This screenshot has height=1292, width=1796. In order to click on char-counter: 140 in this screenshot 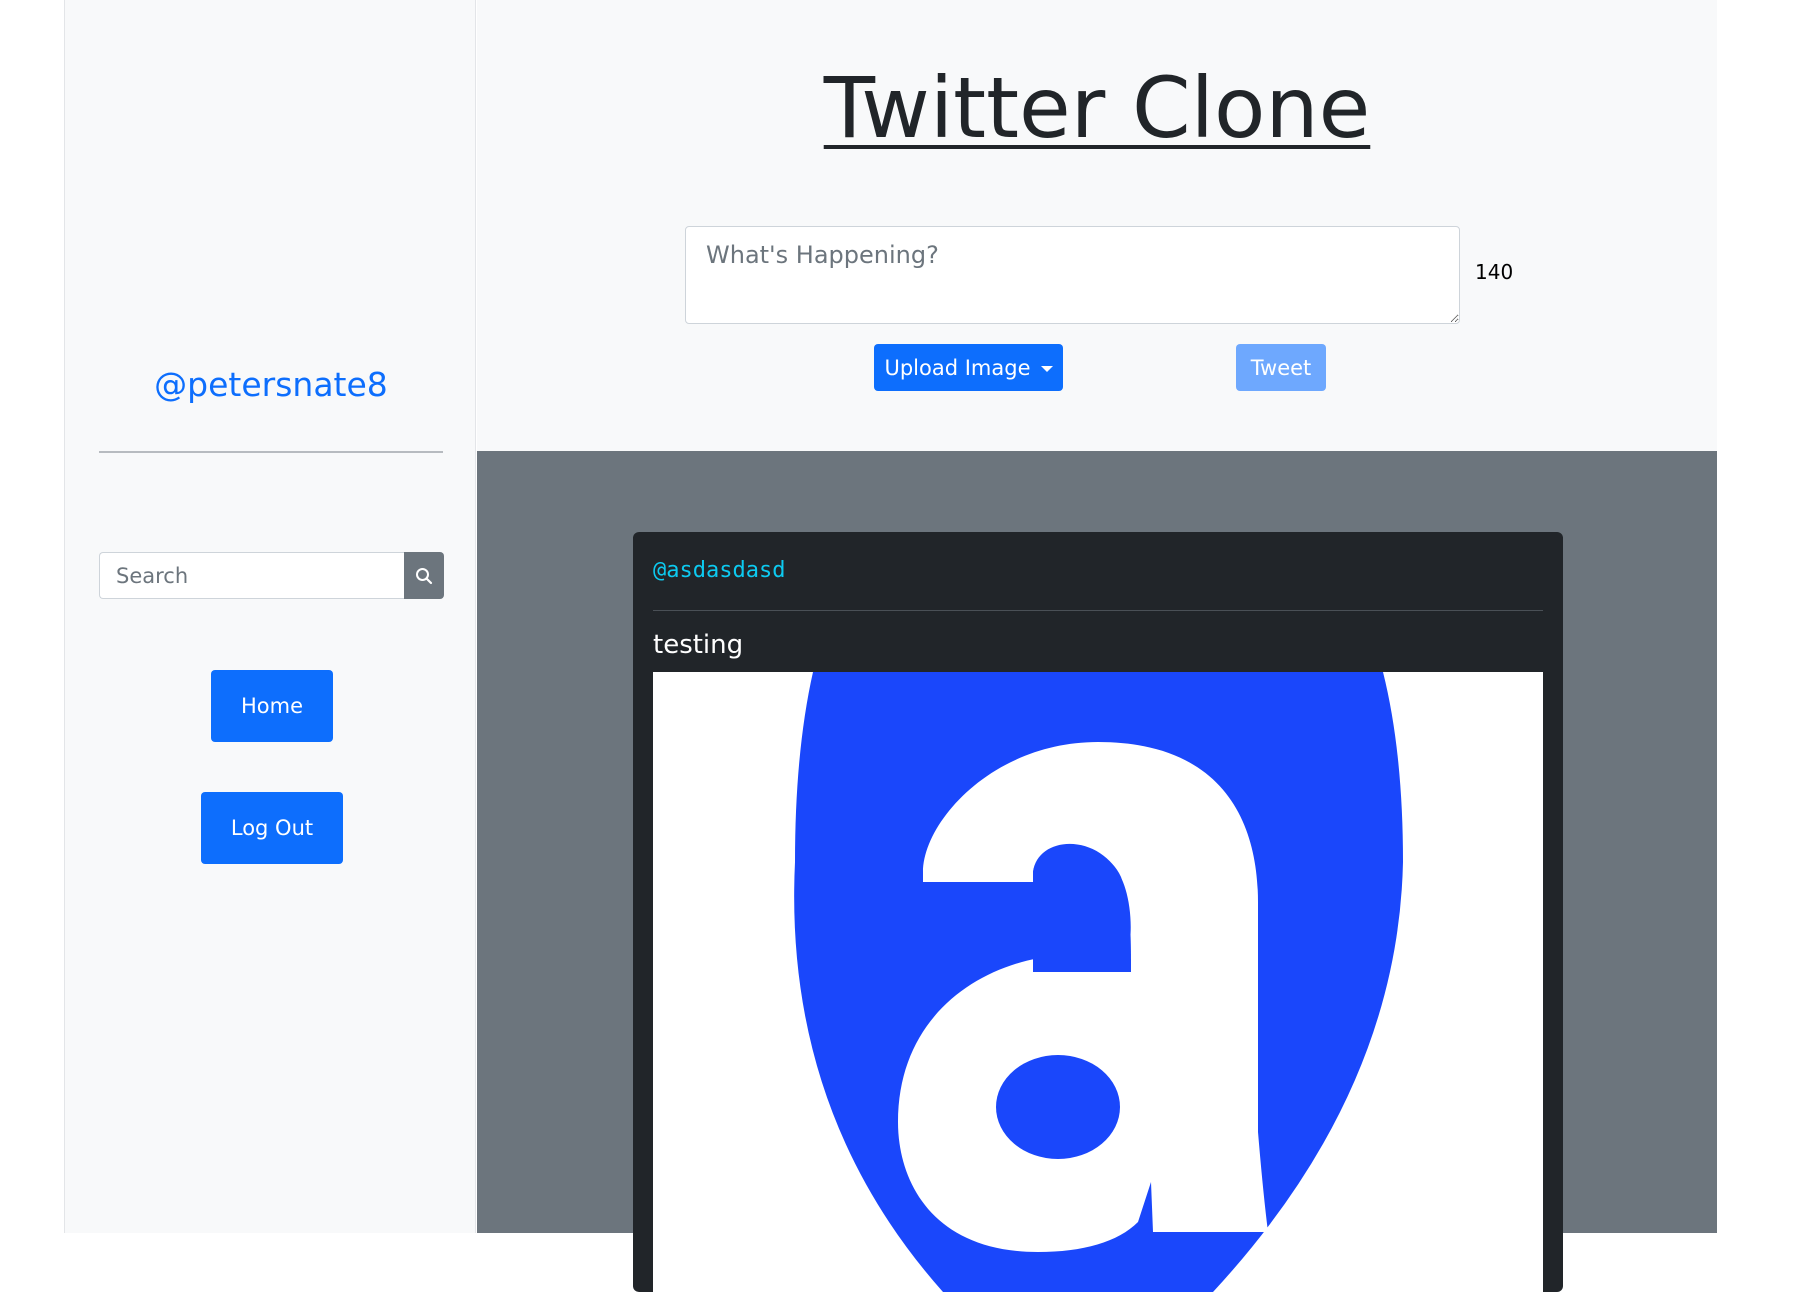, I will do `click(1494, 272)`.